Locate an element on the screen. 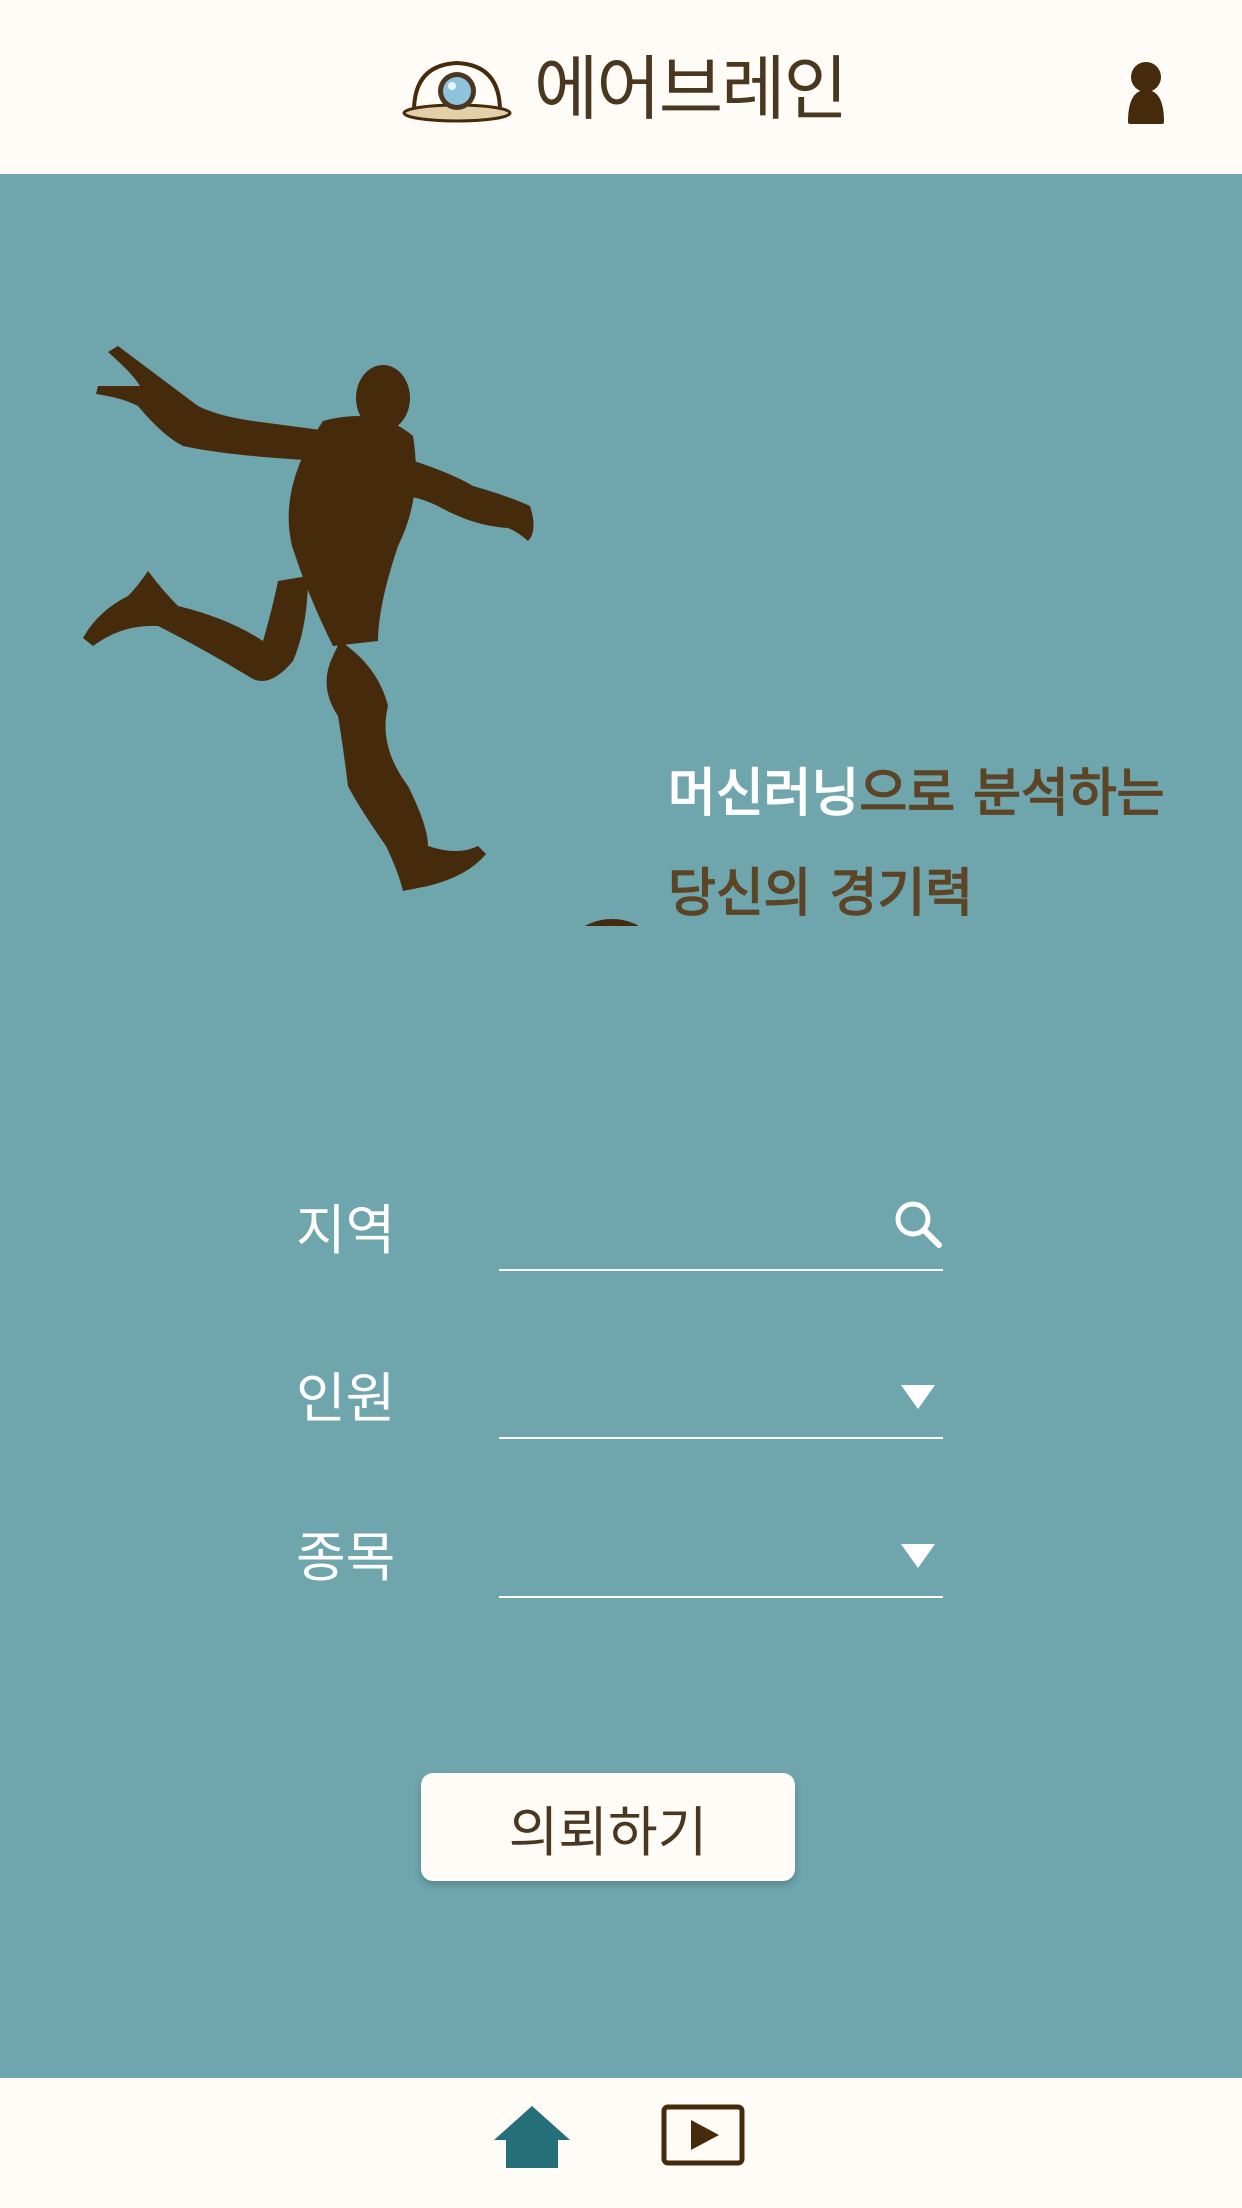  soccer-player-illustration is located at coordinates (360, 636).